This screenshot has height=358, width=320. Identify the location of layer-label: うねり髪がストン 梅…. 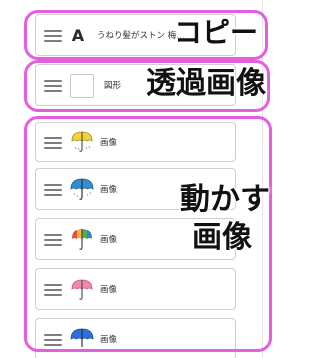
(141, 36).